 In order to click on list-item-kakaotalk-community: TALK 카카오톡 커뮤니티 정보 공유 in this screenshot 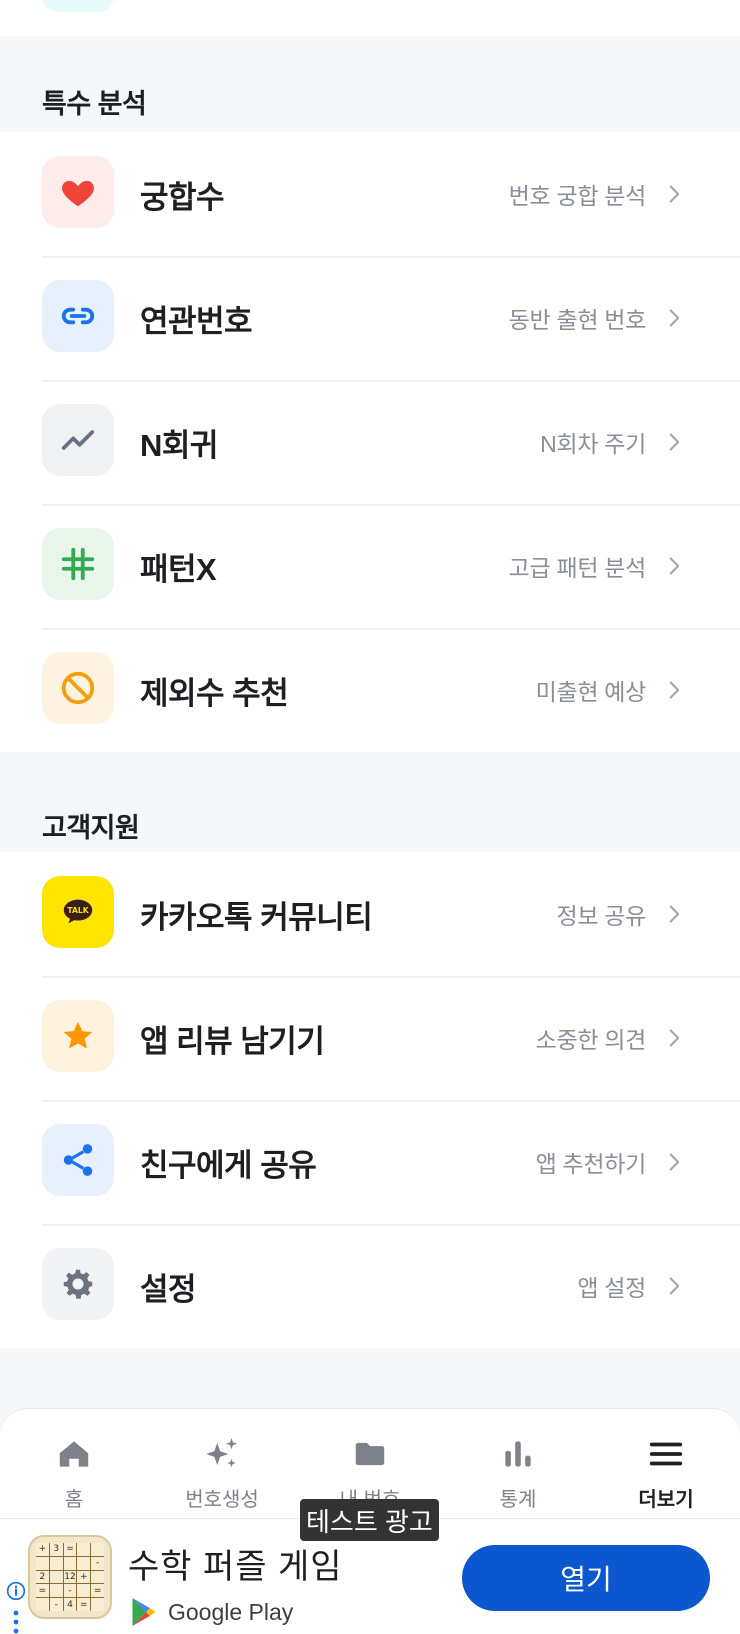, I will do `click(370, 914)`.